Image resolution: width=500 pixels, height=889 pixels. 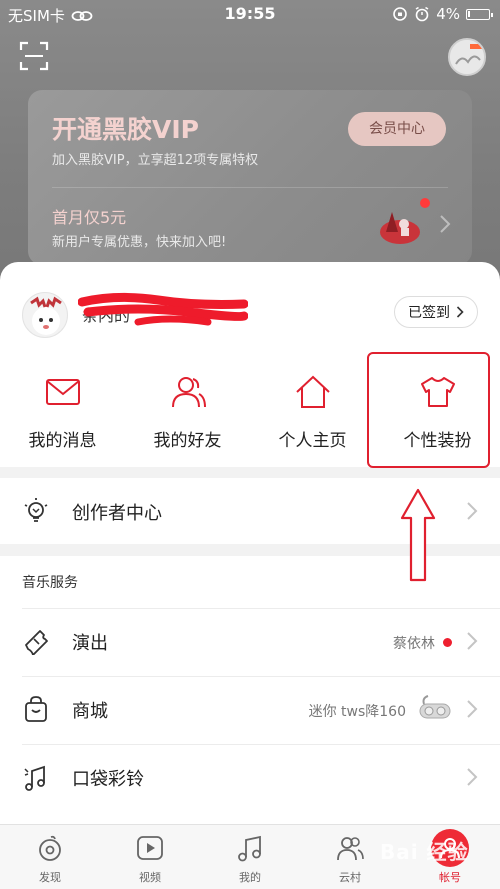 I want to click on battery-icon, so click(x=479, y=14).